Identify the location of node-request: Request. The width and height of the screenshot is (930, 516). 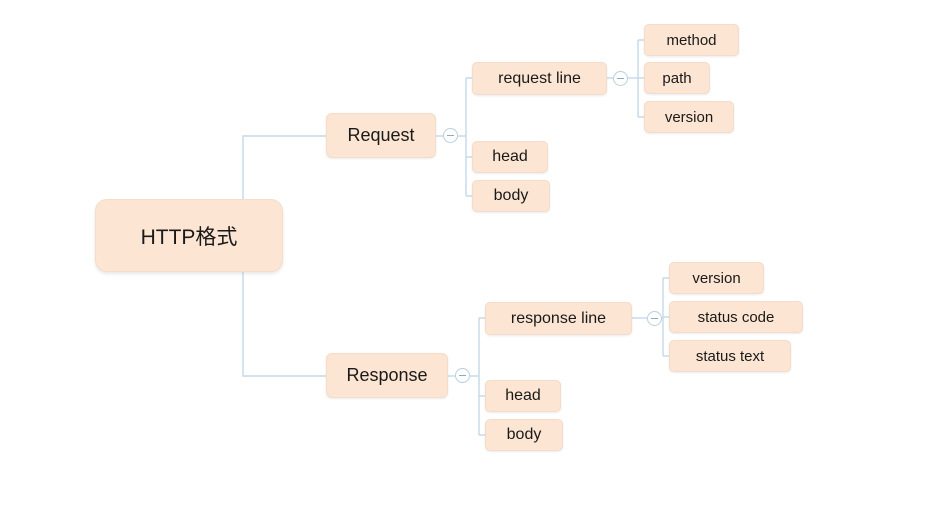
(381, 135).